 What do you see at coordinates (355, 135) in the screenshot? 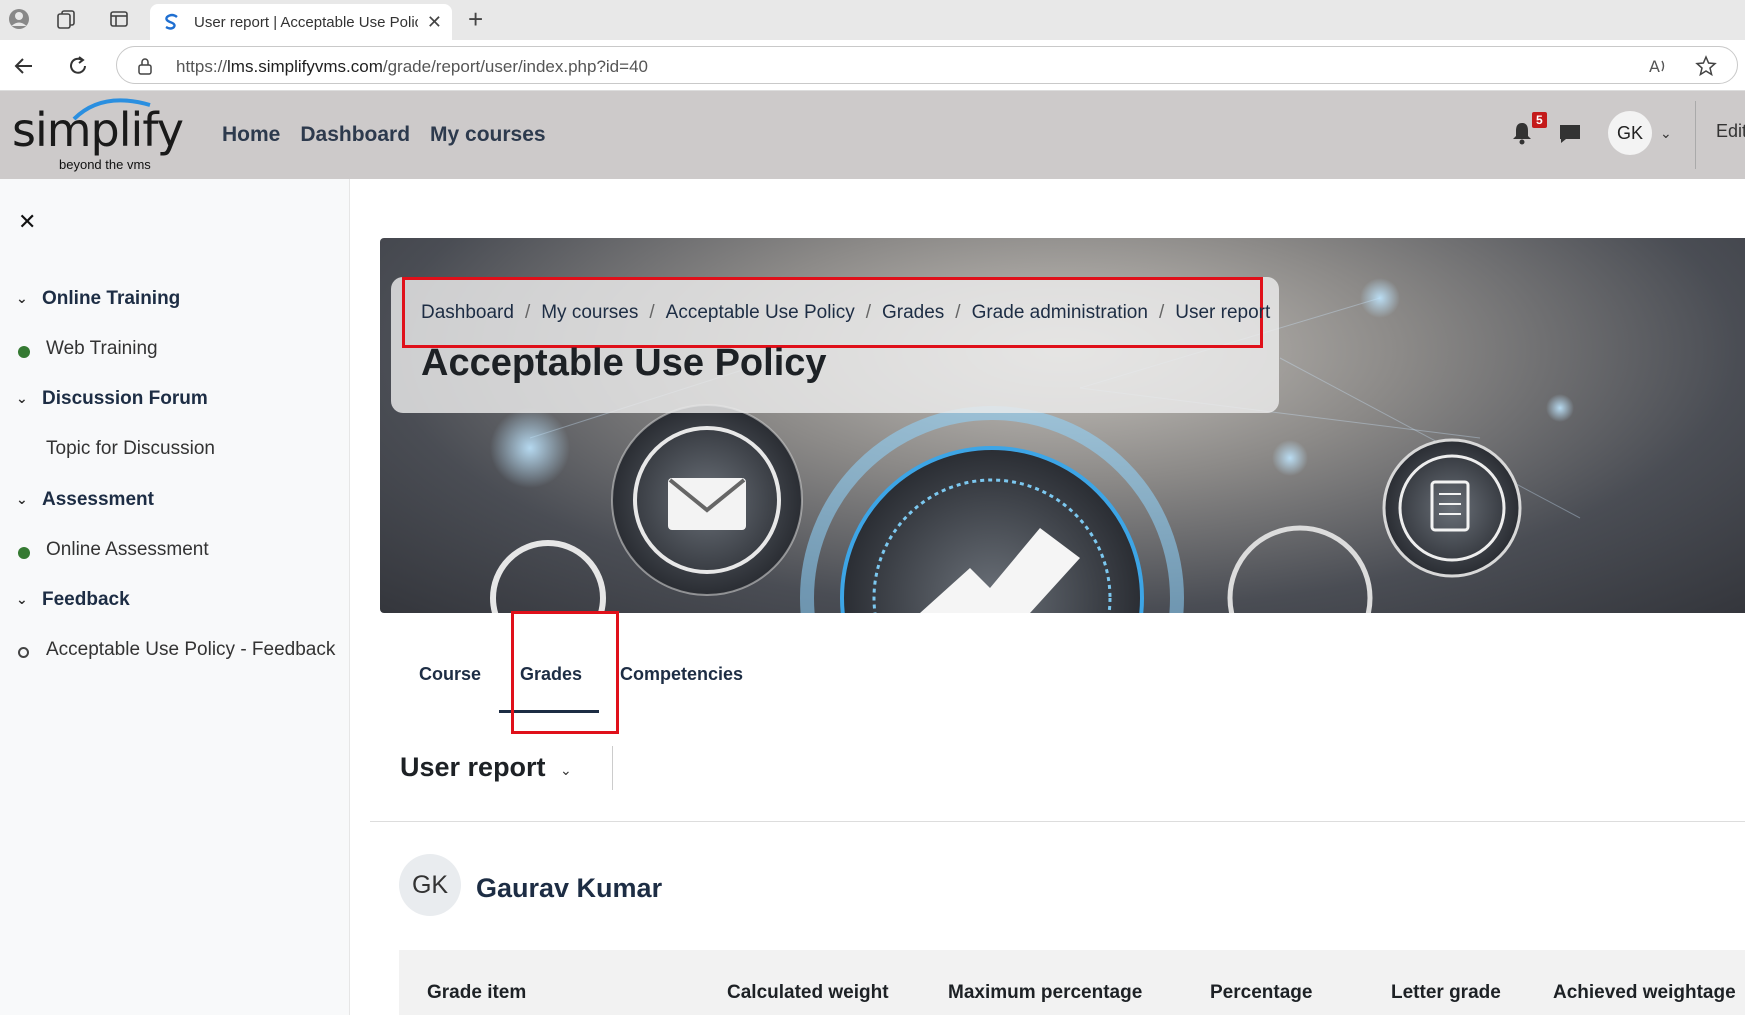
I see `nav-dashboard: Dashboard` at bounding box center [355, 135].